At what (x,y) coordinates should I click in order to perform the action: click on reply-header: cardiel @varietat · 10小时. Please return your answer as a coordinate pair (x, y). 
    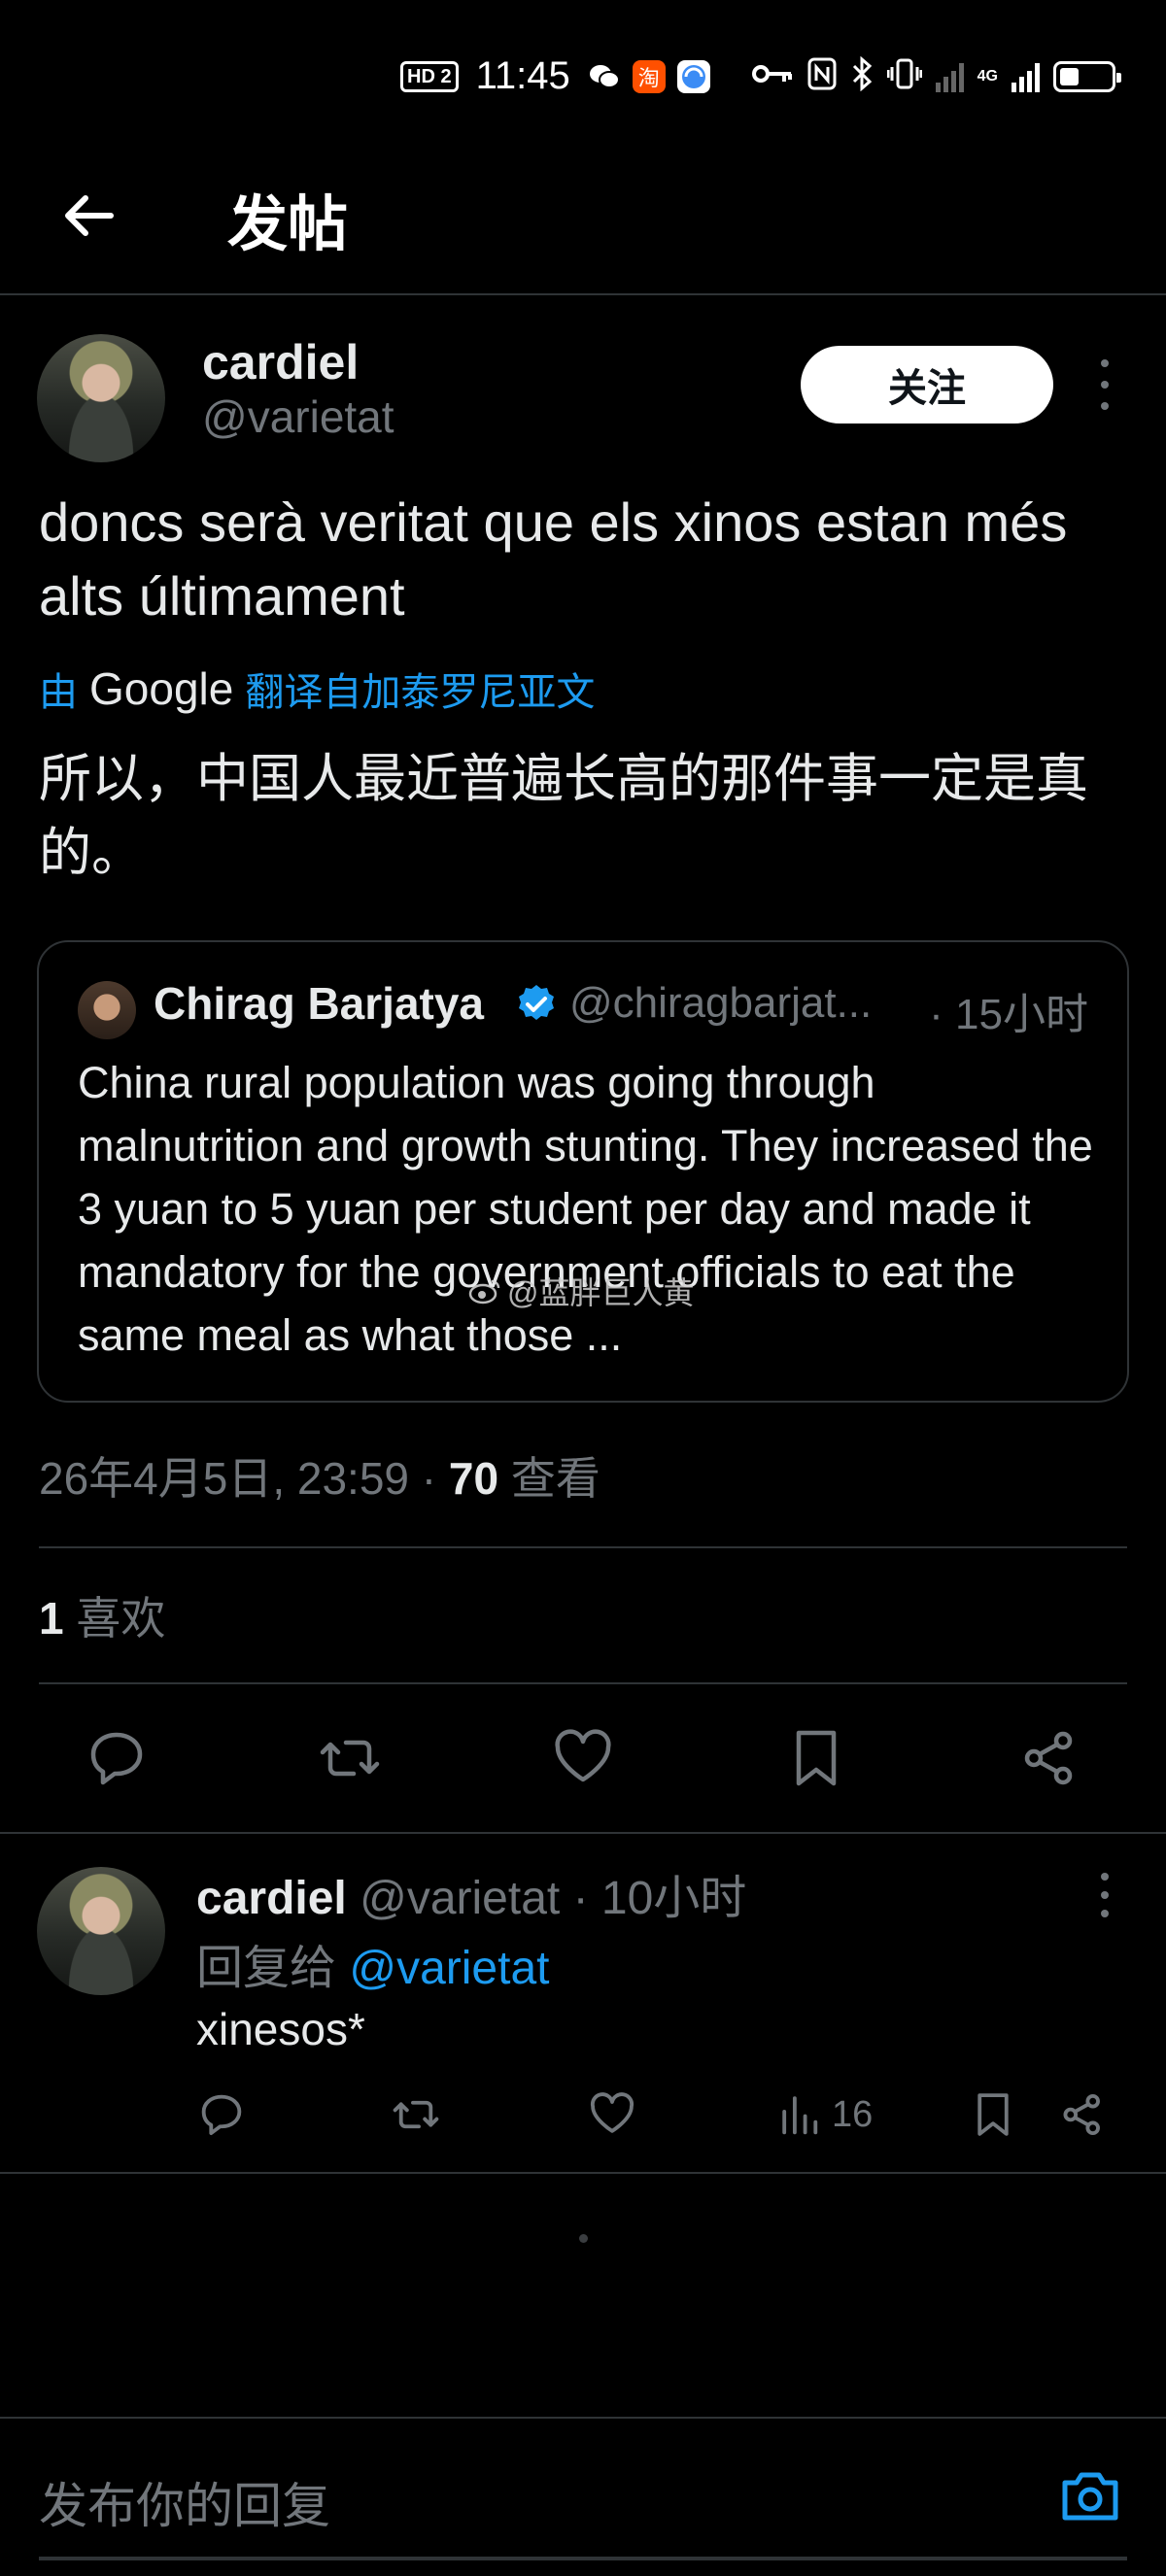
    Looking at the image, I should click on (471, 1893).